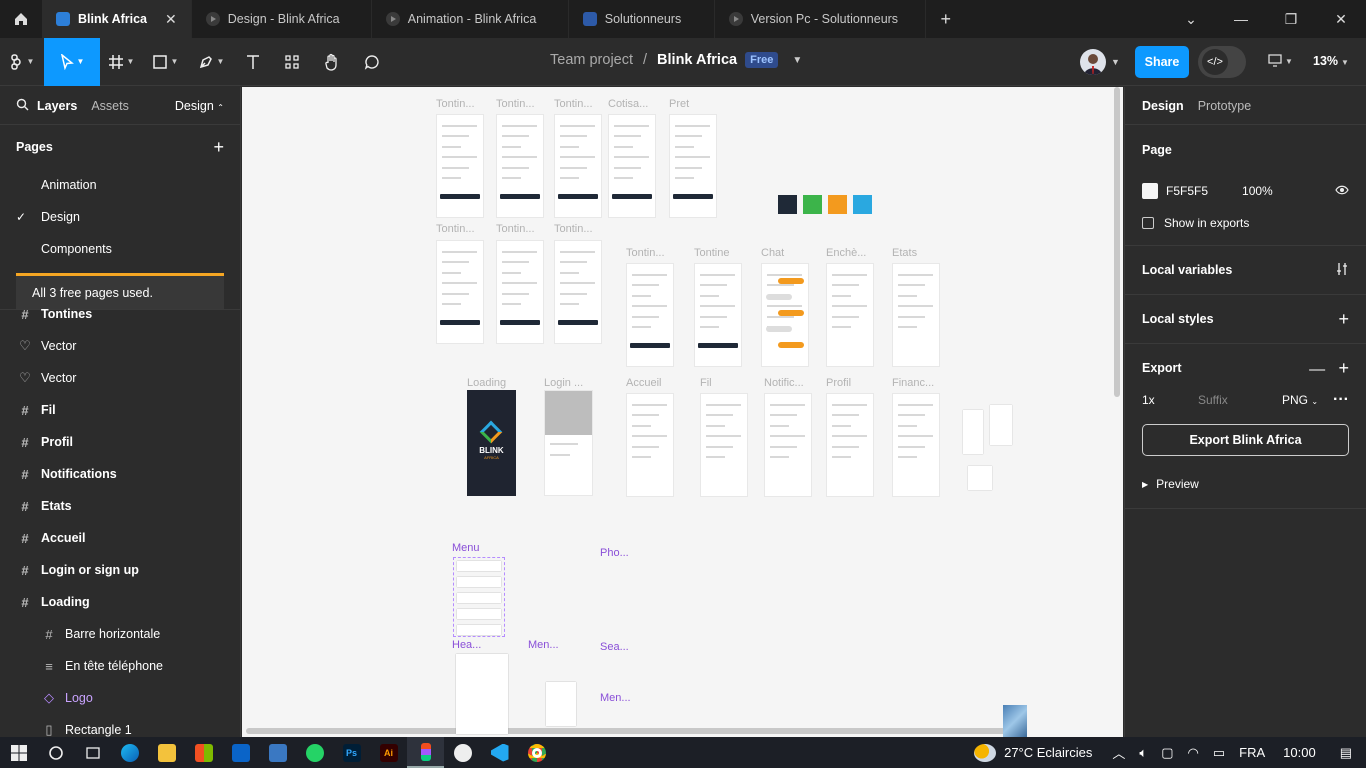  What do you see at coordinates (166, 752) in the screenshot?
I see `file-explorer-icon` at bounding box center [166, 752].